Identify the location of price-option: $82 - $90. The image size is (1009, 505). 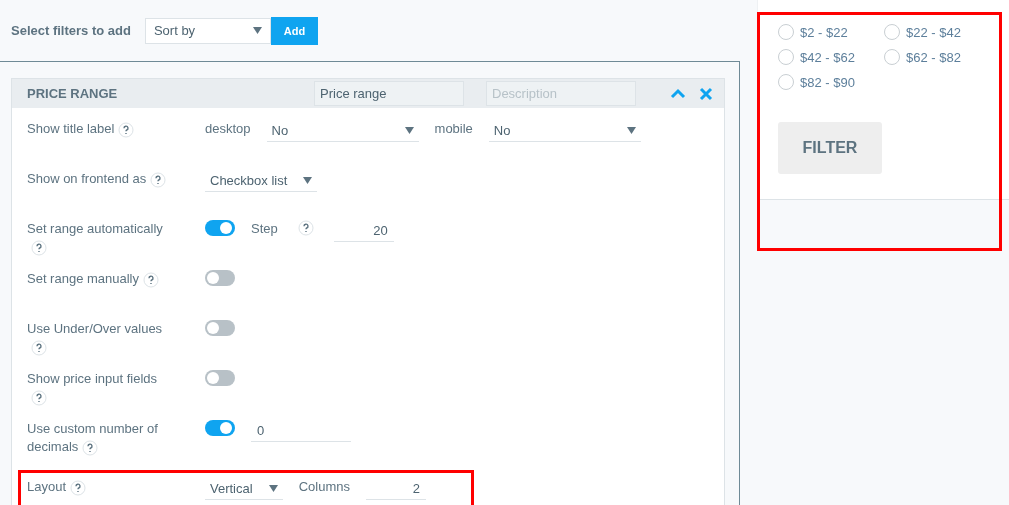
(831, 82).